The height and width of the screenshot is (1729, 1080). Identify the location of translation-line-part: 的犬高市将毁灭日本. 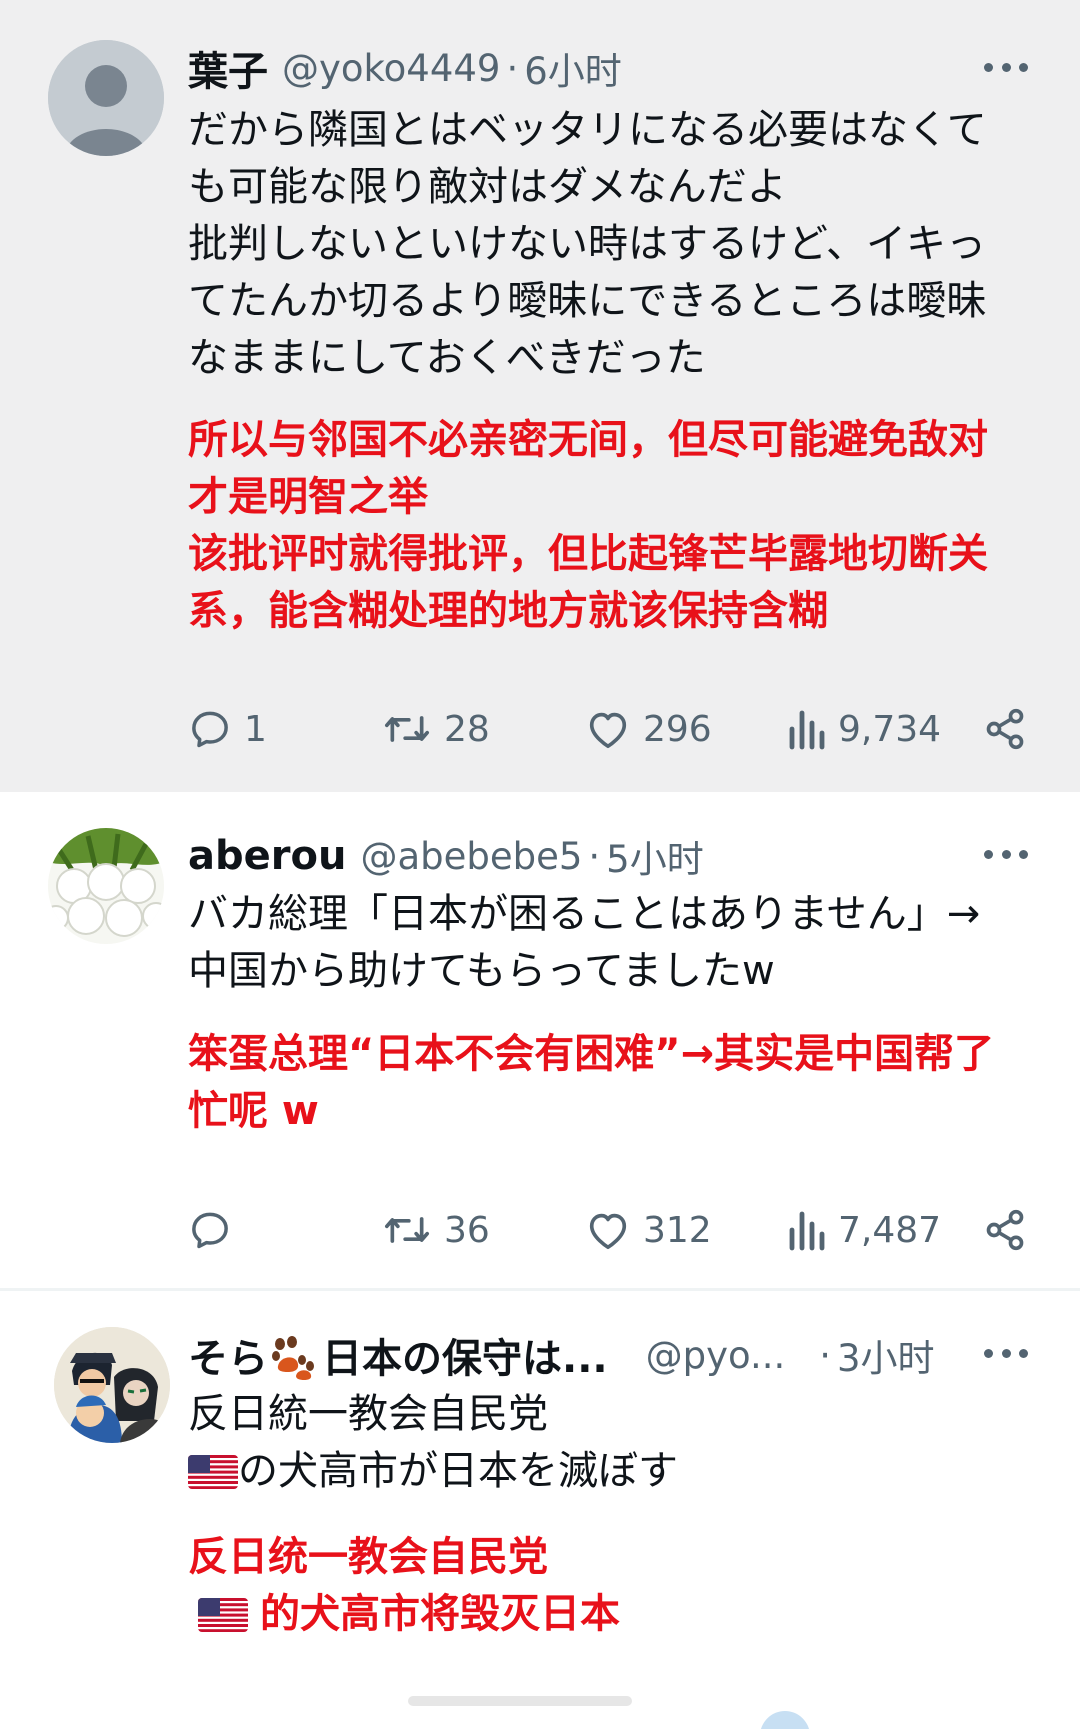
(440, 1614).